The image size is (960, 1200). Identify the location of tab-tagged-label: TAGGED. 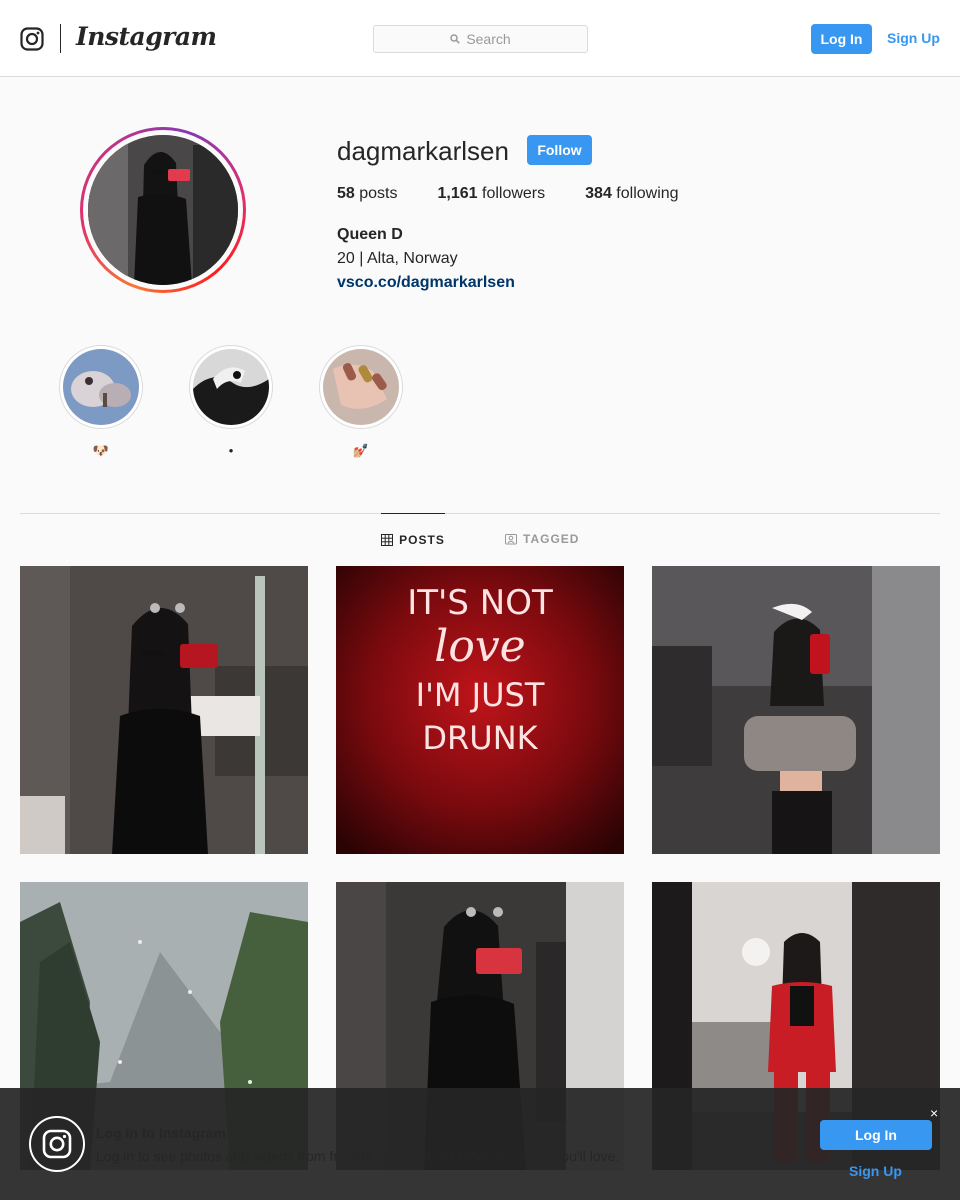
(551, 539).